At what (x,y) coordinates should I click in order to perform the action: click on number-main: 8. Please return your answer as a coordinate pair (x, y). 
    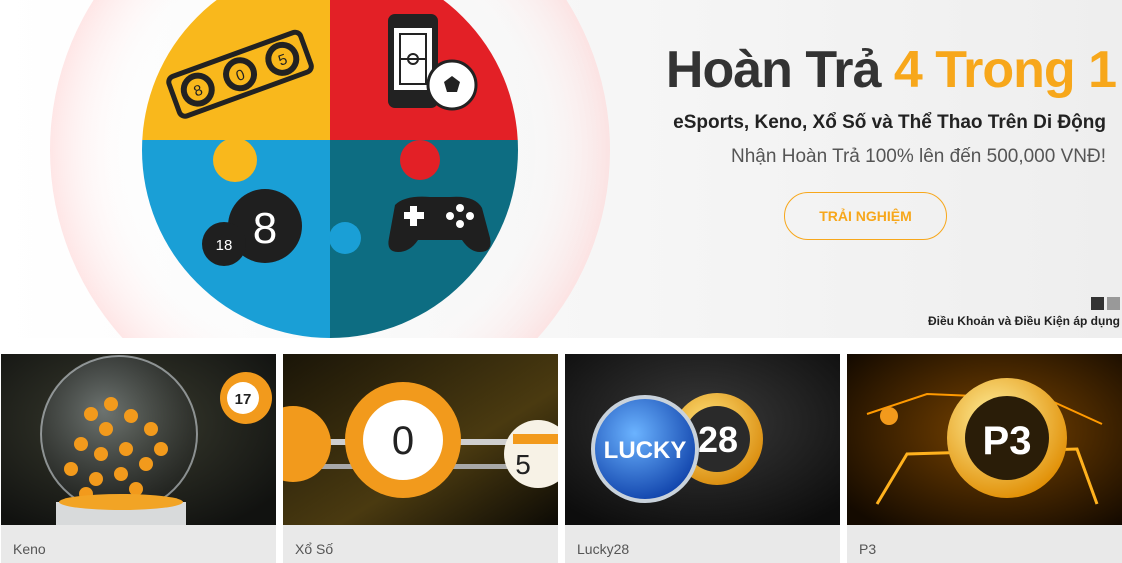
    Looking at the image, I should click on (265, 228).